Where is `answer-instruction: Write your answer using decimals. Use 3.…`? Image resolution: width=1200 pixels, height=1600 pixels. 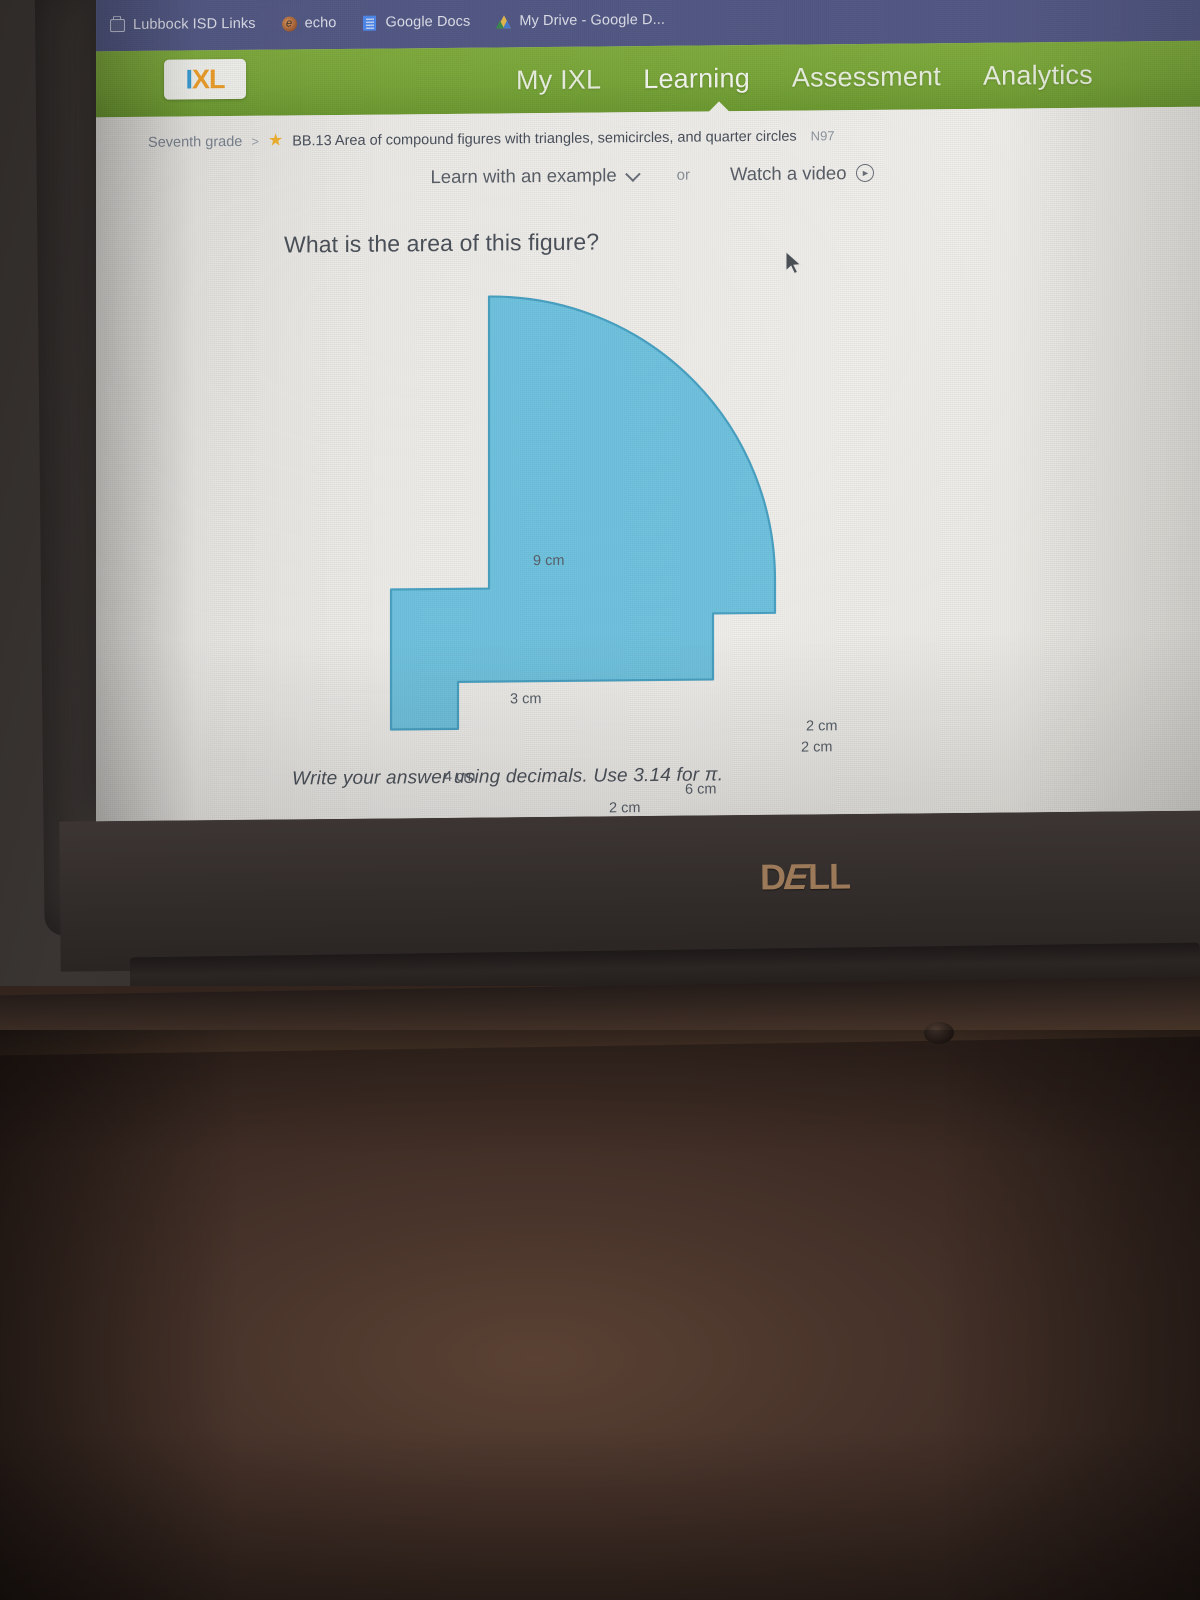 answer-instruction: Write your answer using decimals. Use 3.… is located at coordinates (508, 777).